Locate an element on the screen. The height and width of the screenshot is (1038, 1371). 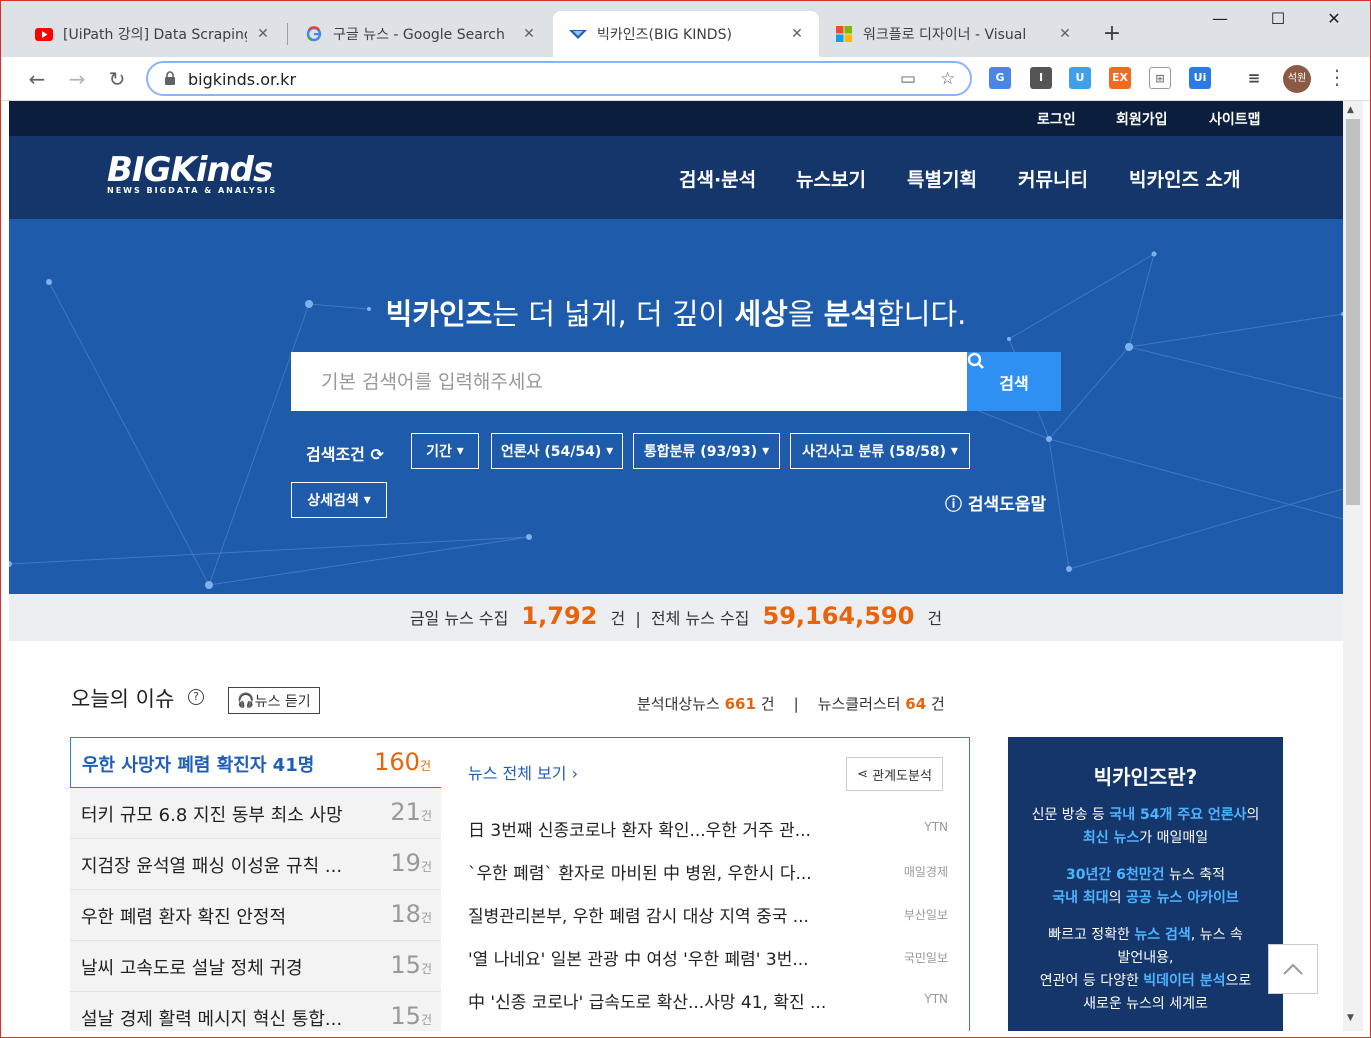
tab-title: 빅카인즈(BIG KINDS) is located at coordinates (664, 35).